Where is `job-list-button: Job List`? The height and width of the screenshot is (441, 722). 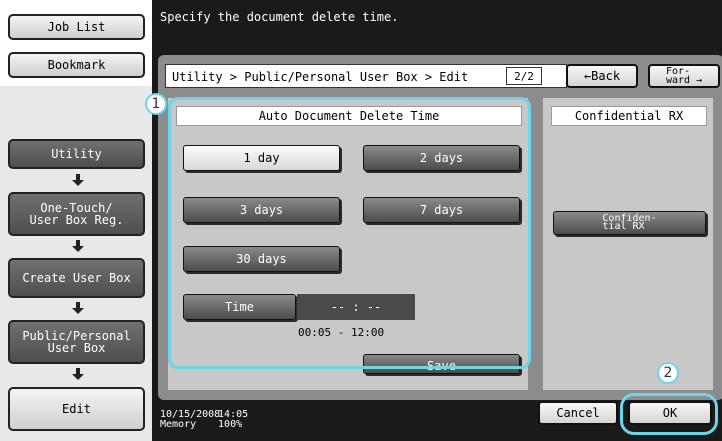
job-list-button: Job List is located at coordinates (76, 27).